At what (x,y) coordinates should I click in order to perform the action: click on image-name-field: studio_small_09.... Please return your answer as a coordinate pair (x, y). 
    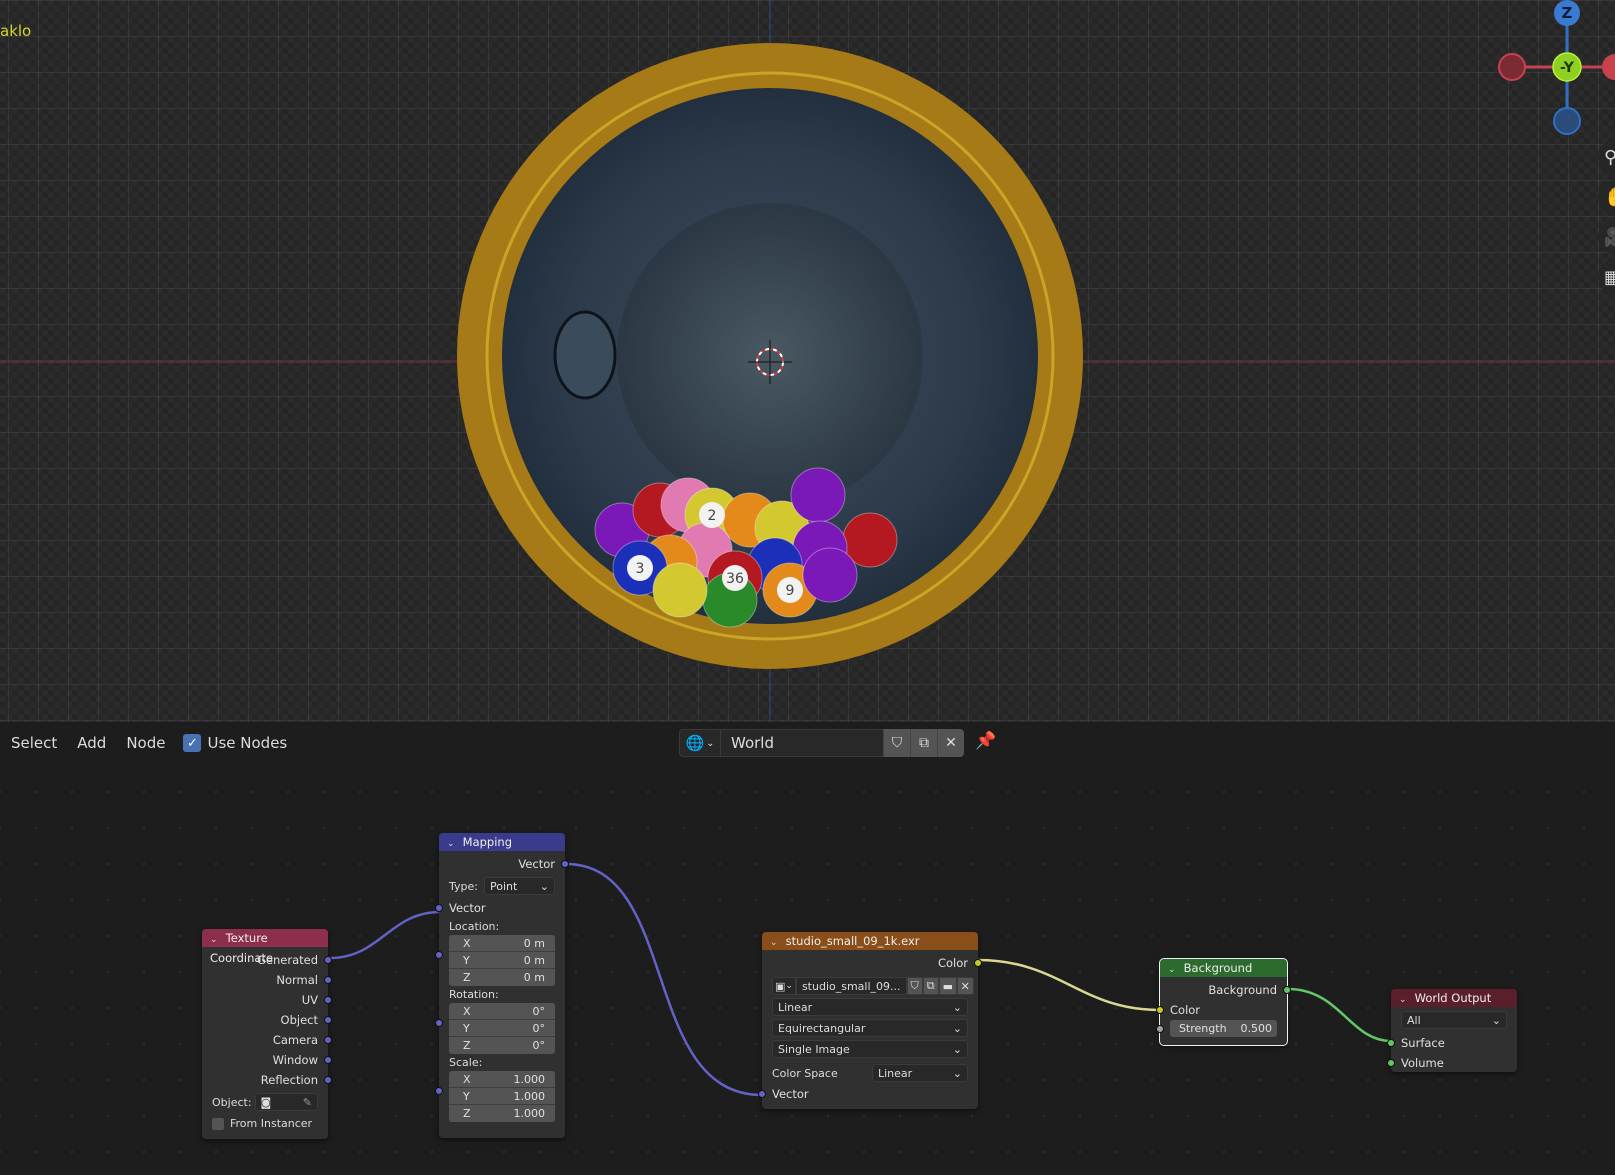
    Looking at the image, I should click on (851, 986).